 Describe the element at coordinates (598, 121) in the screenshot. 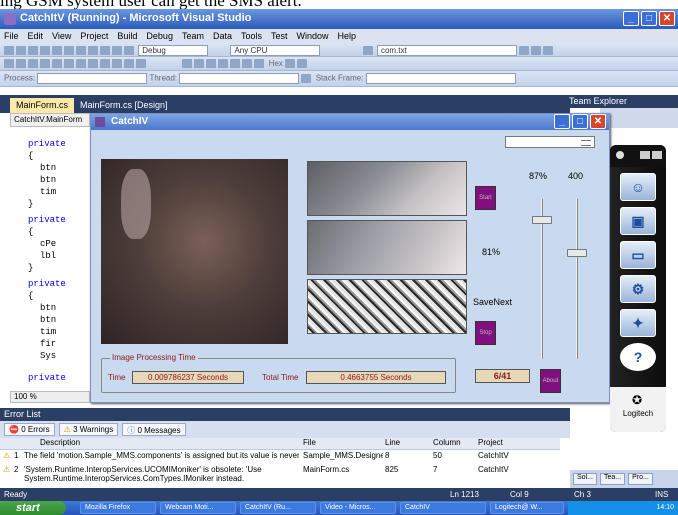

I see `catchiv-close-button: ✕` at that location.